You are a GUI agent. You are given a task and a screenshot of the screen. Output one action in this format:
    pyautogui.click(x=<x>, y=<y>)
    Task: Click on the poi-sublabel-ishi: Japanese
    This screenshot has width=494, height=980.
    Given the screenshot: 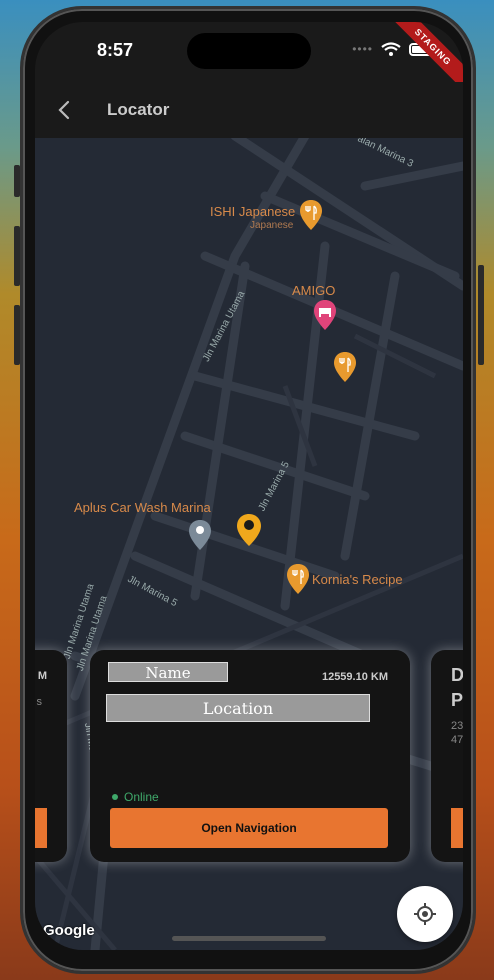 What is the action you would take?
    pyautogui.click(x=272, y=225)
    